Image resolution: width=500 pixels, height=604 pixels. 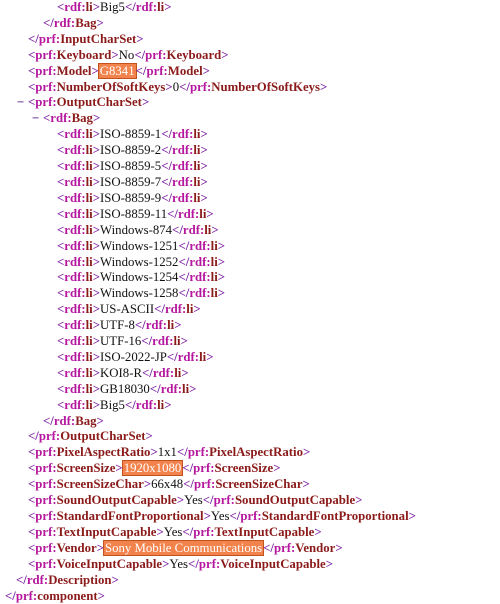 What do you see at coordinates (167, 484) in the screenshot?
I see `element-value: 66x48` at bounding box center [167, 484].